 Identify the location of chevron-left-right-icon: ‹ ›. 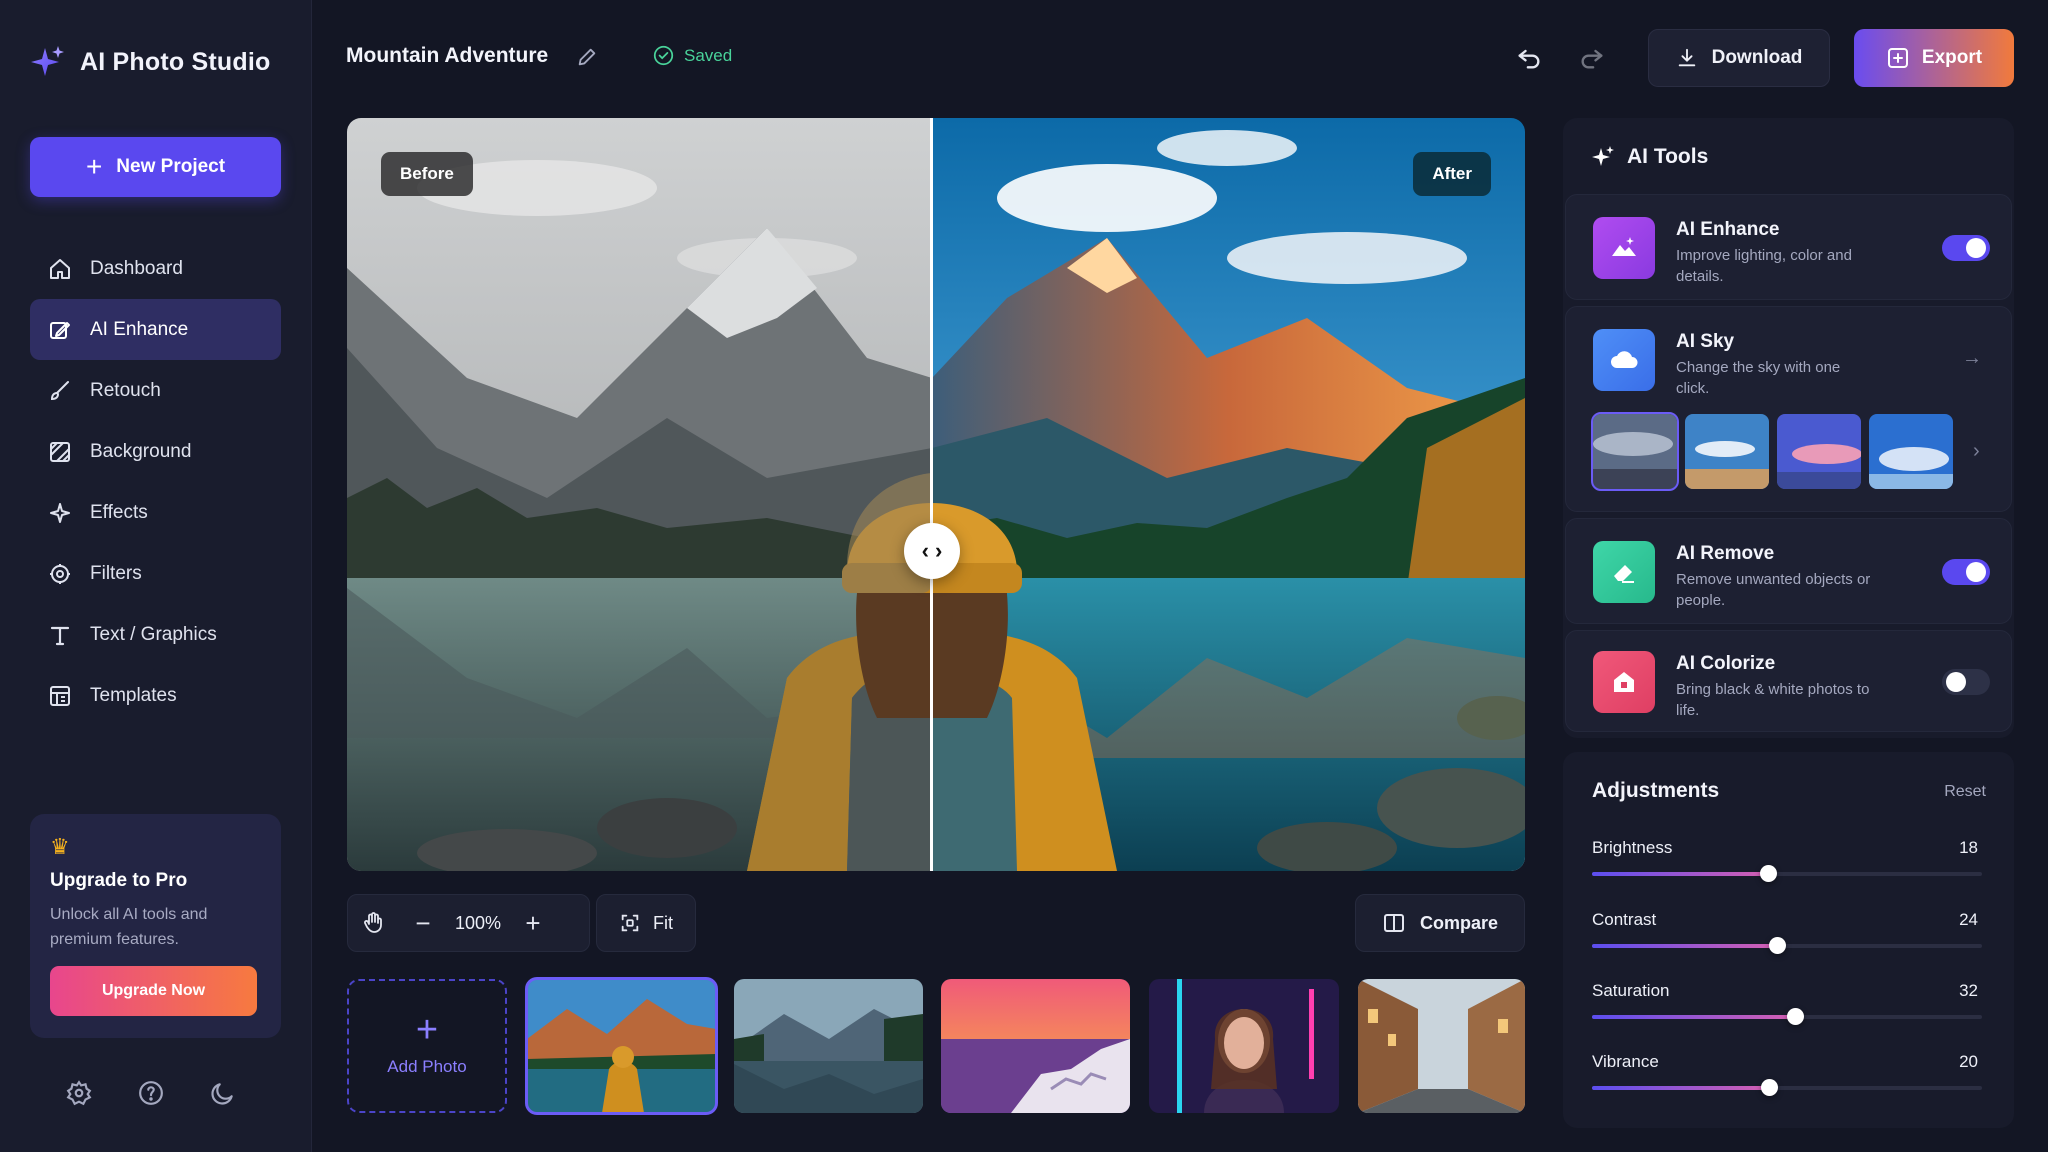
(932, 550).